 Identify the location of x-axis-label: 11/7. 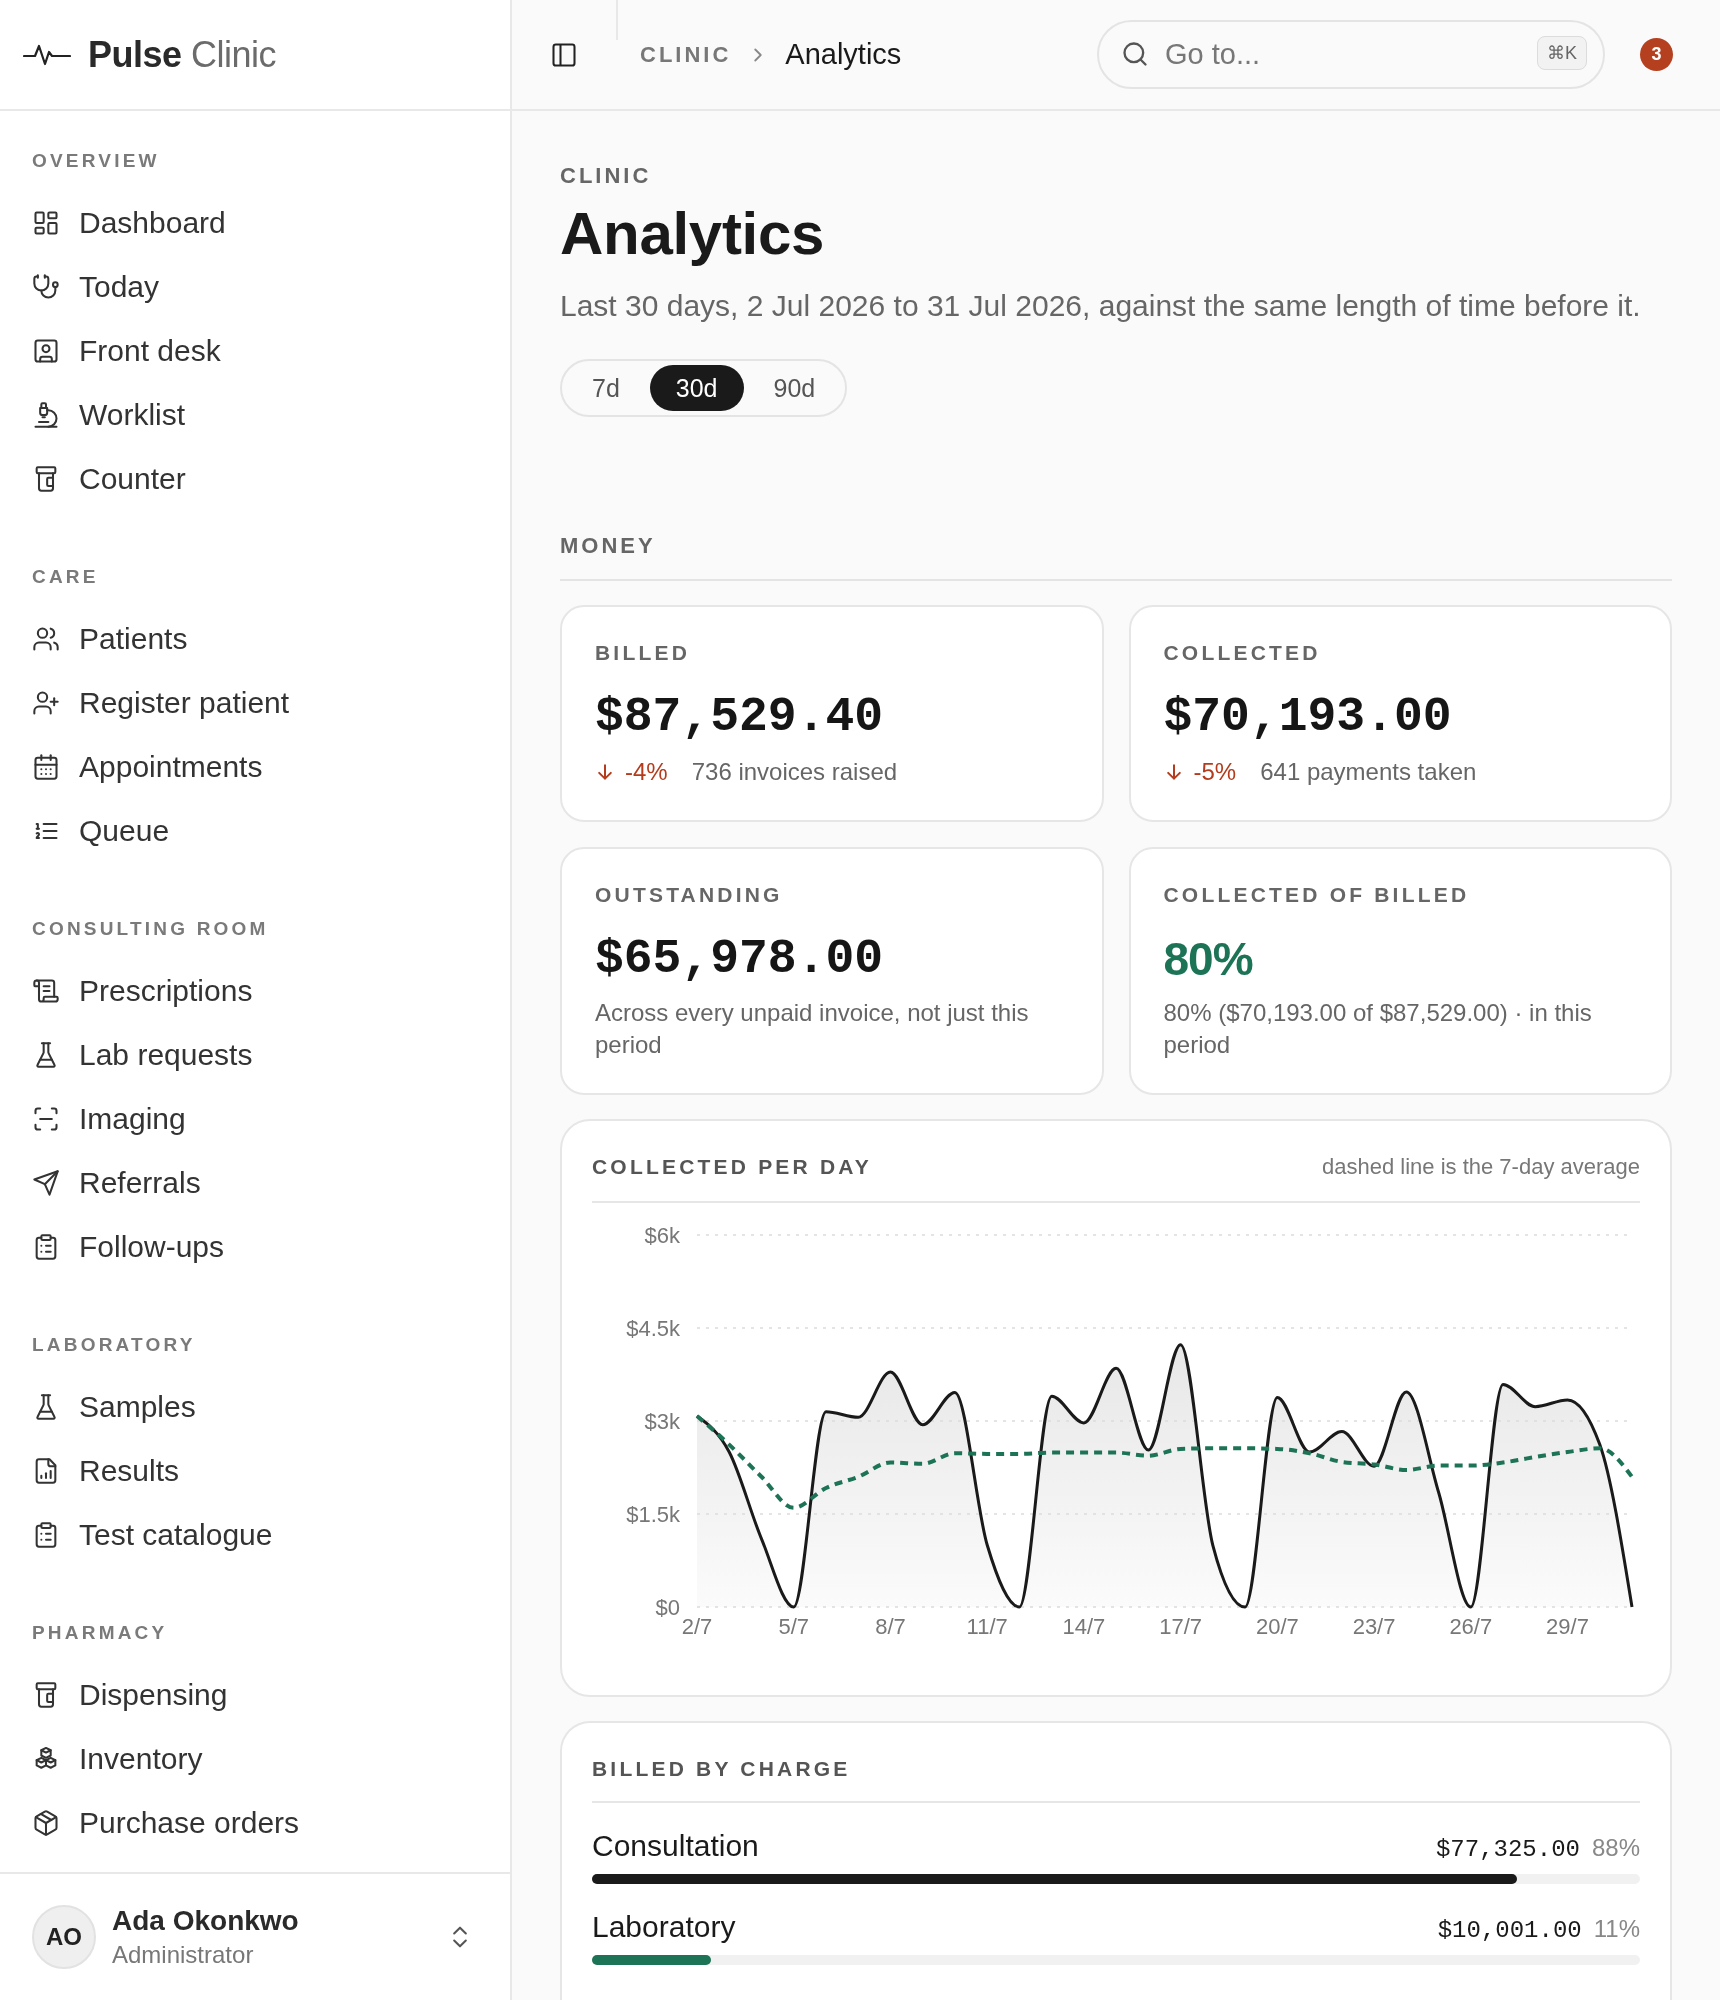
(987, 1626).